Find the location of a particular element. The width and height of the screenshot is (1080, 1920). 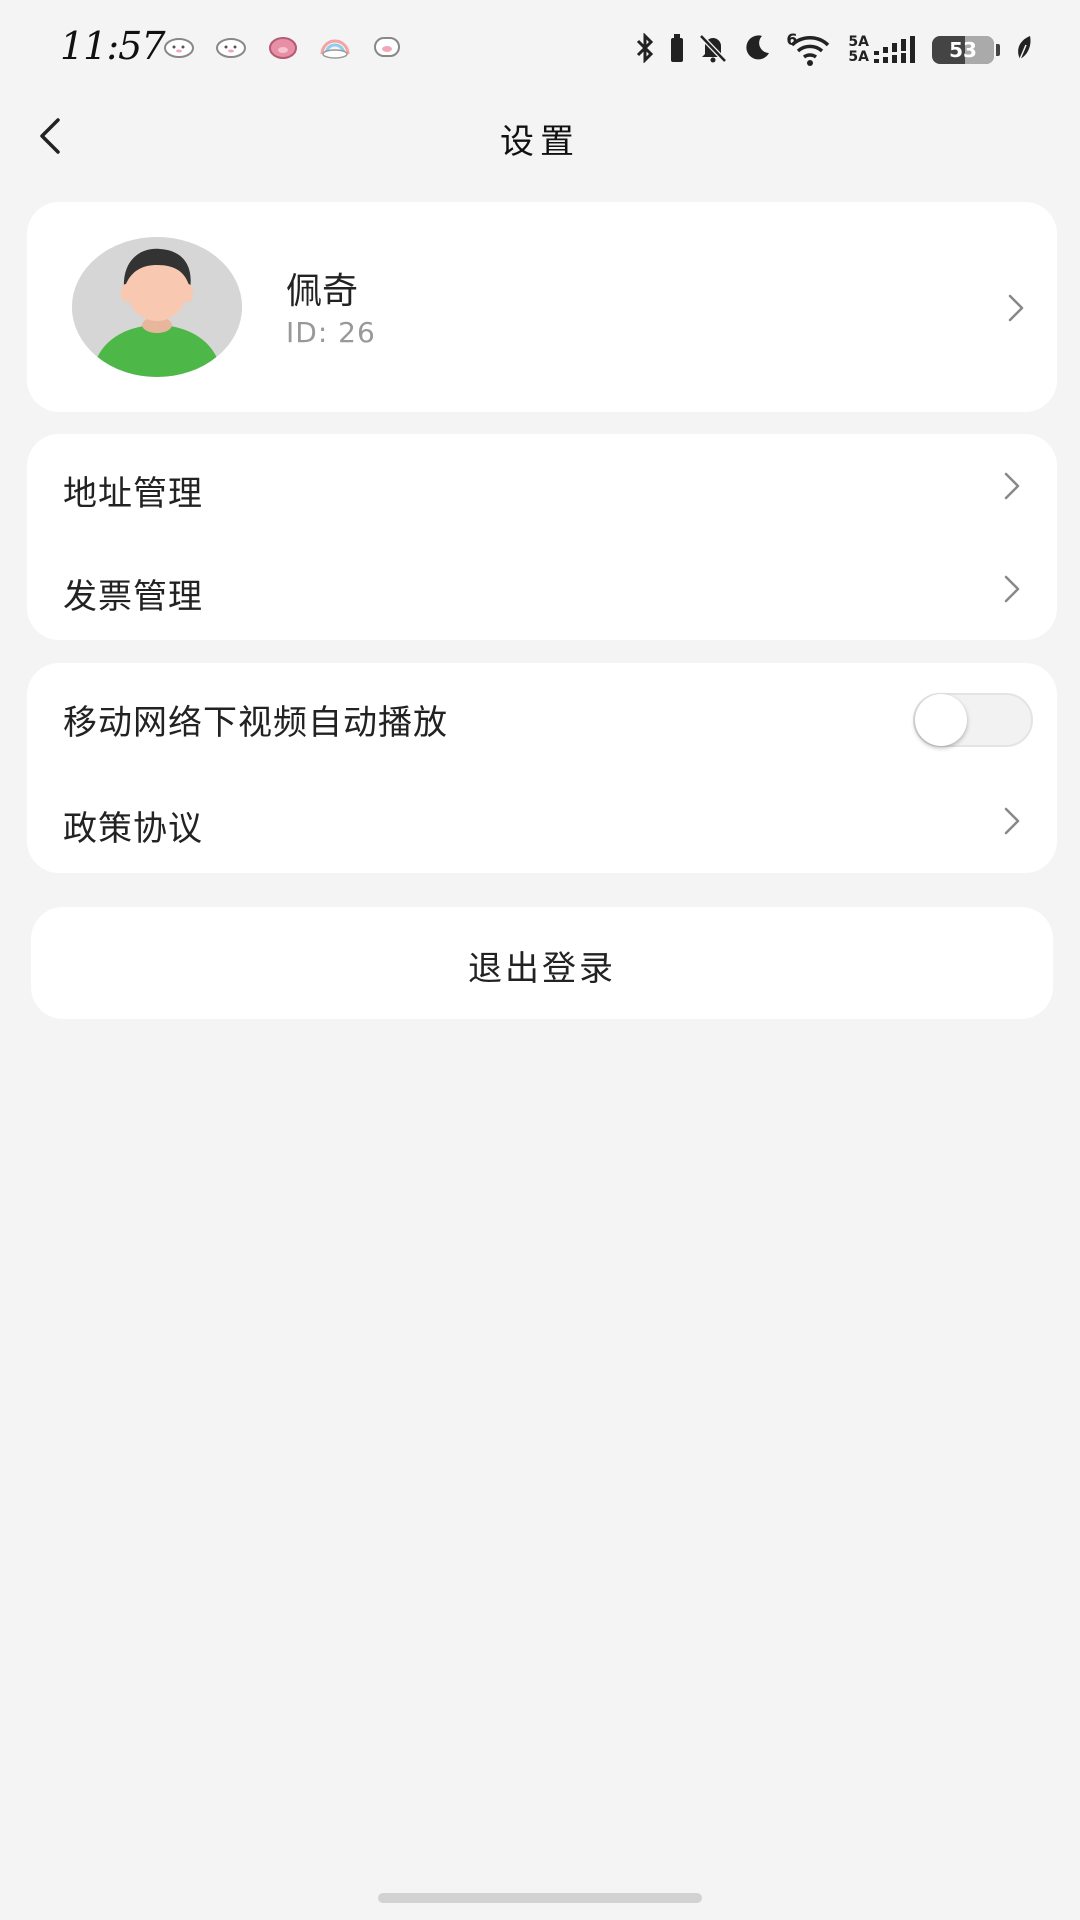

notification-icons is located at coordinates (283, 47).